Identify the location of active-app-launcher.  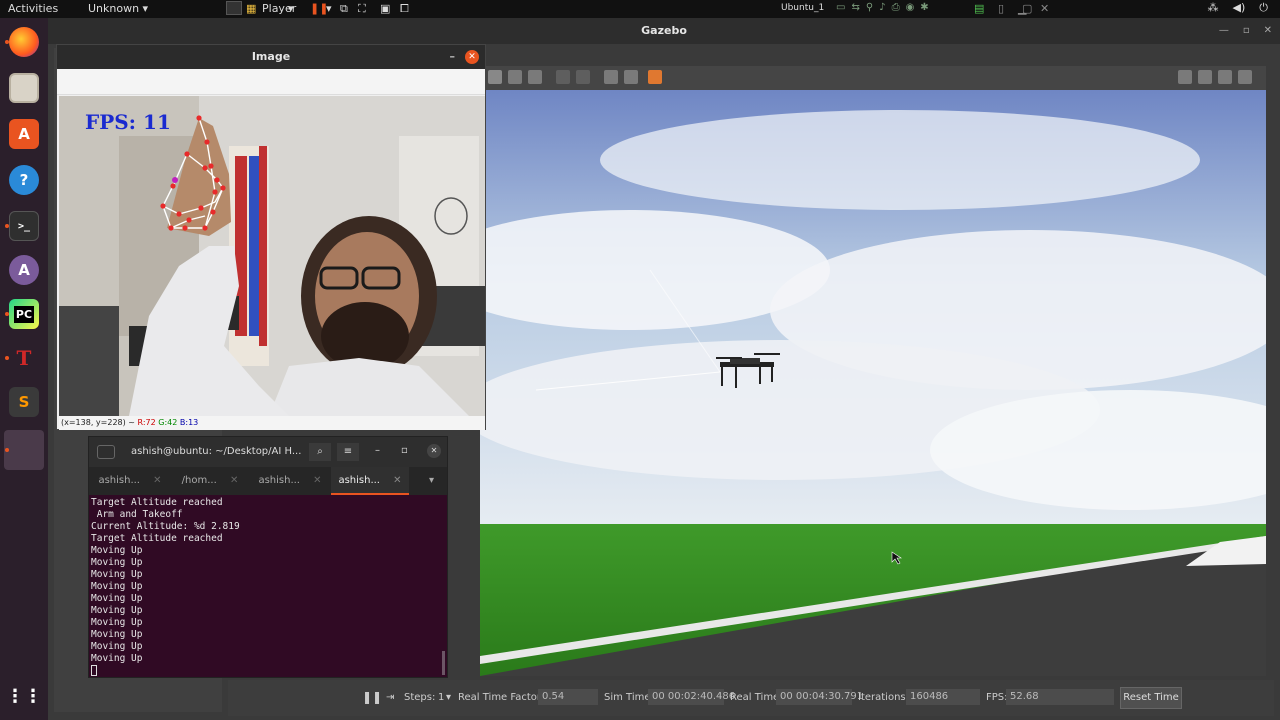
(24, 450).